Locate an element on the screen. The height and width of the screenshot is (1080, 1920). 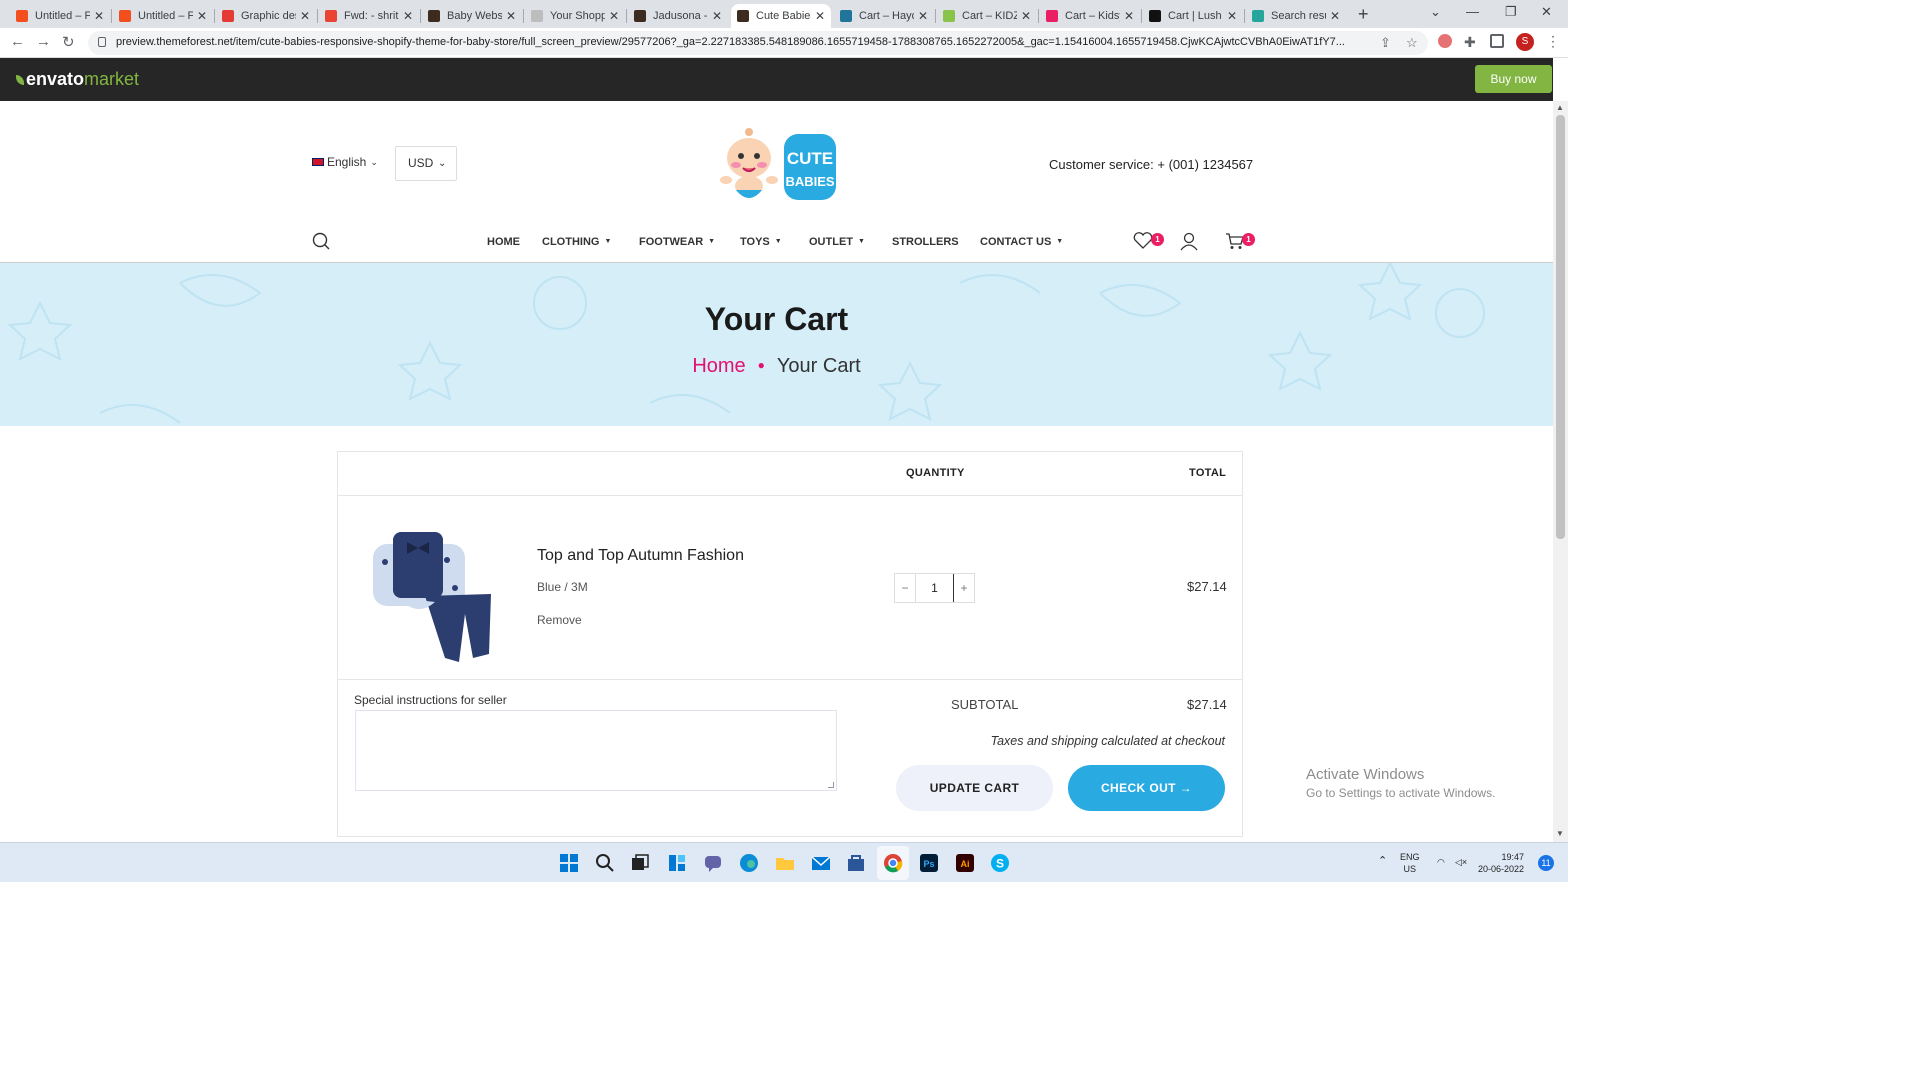
tab-separator is located at coordinates (935, 16).